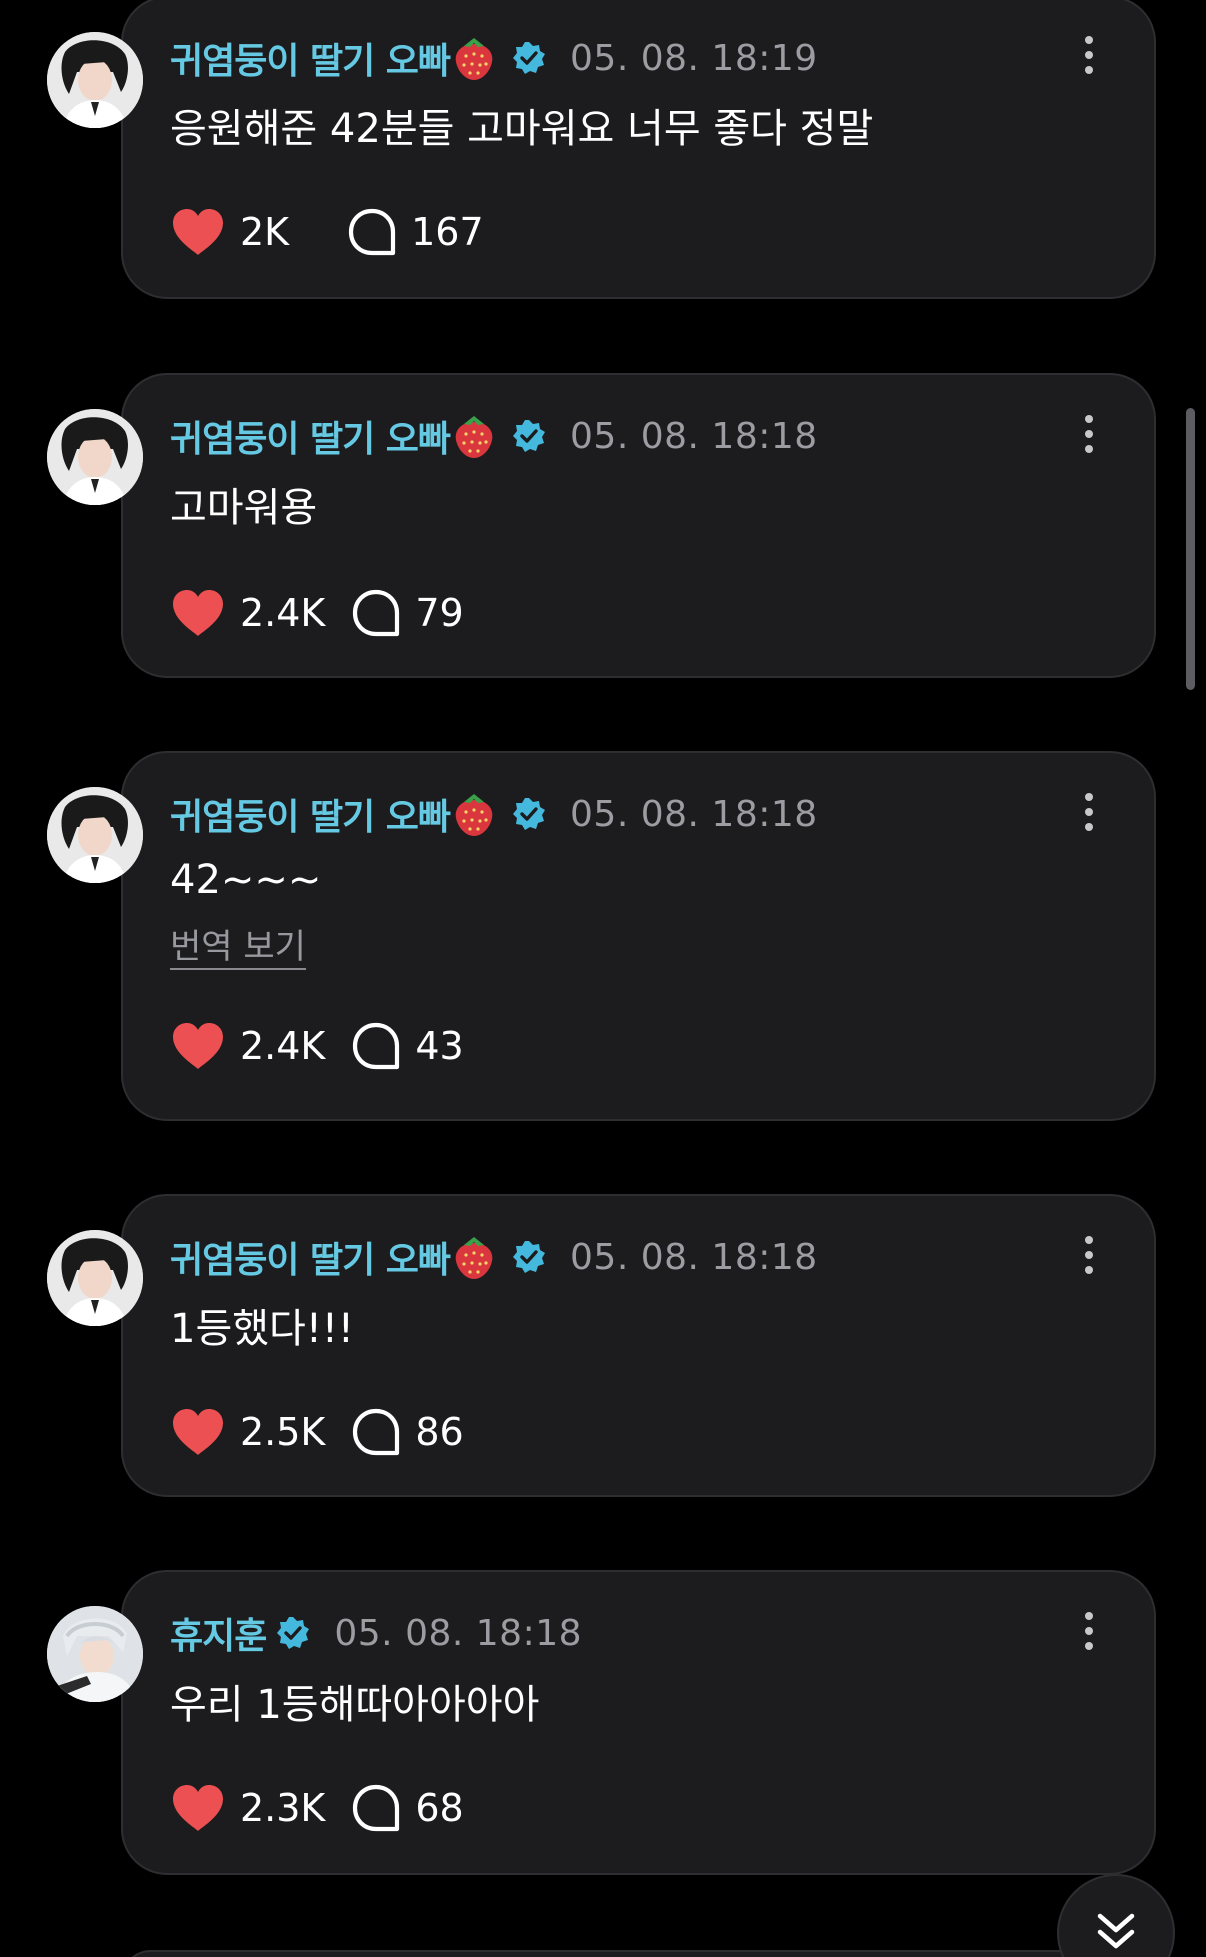 This screenshot has width=1206, height=1957. I want to click on post-text: 1등했다!!!, so click(262, 1329).